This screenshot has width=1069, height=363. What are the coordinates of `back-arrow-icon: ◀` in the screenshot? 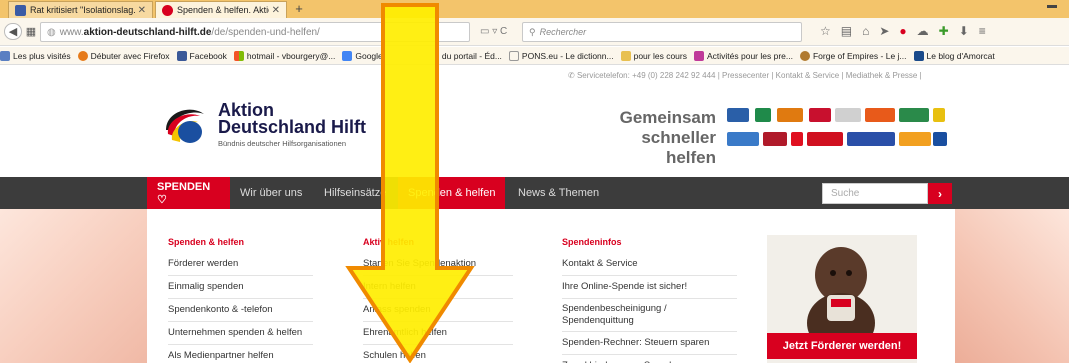 It's located at (13, 31).